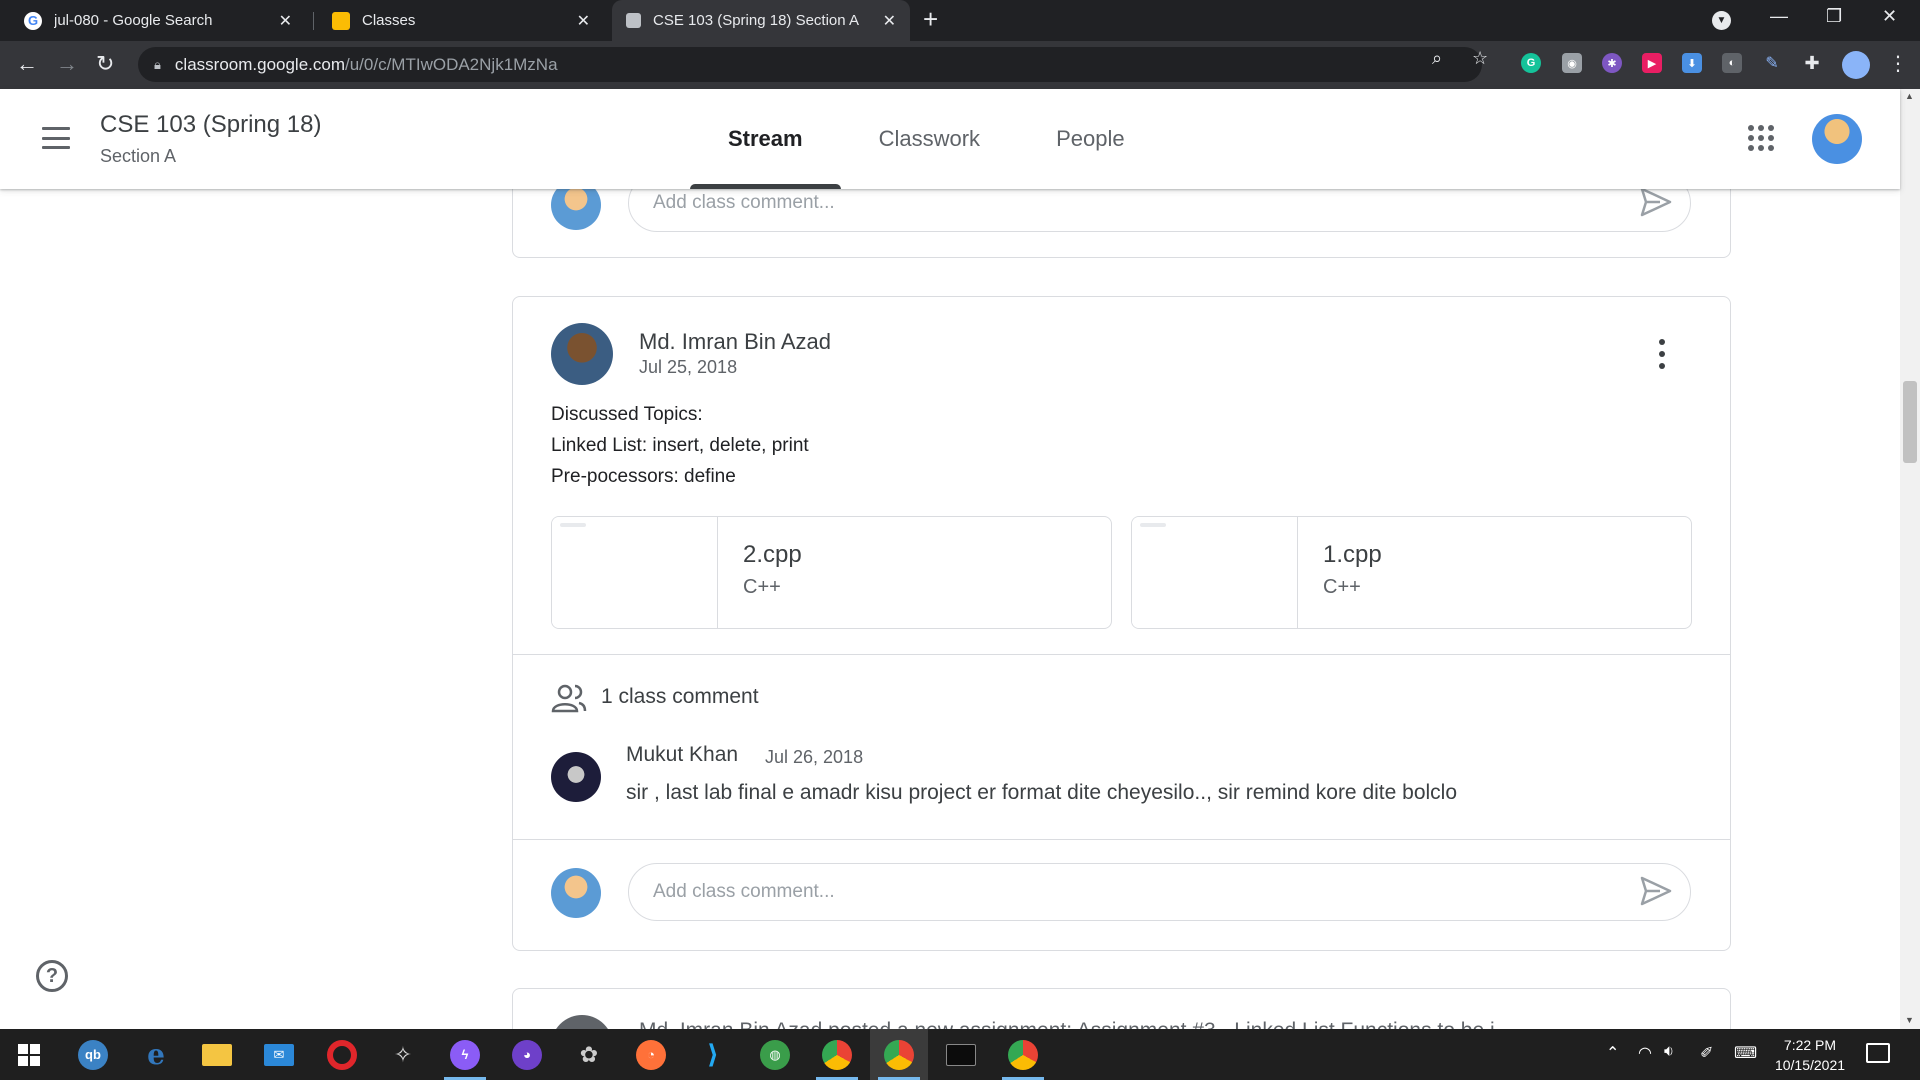 The width and height of the screenshot is (1920, 1080). I want to click on extension-icon: ◐, so click(1732, 63).